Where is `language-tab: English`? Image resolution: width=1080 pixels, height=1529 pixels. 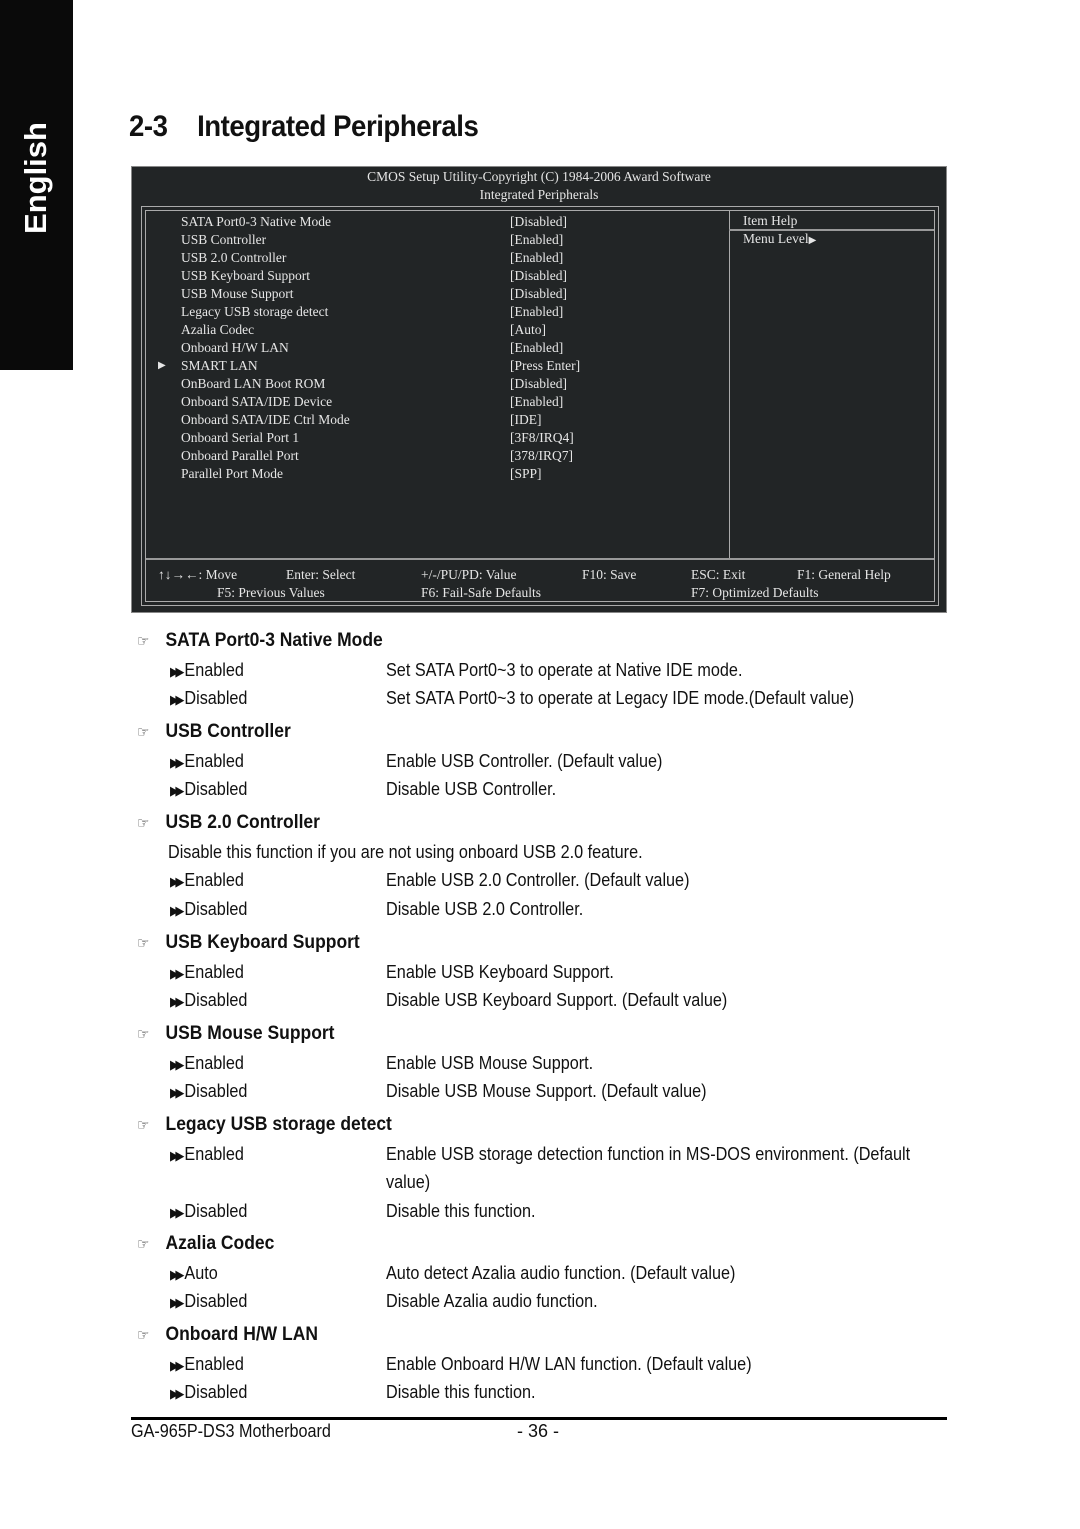 language-tab: English is located at coordinates (36, 185).